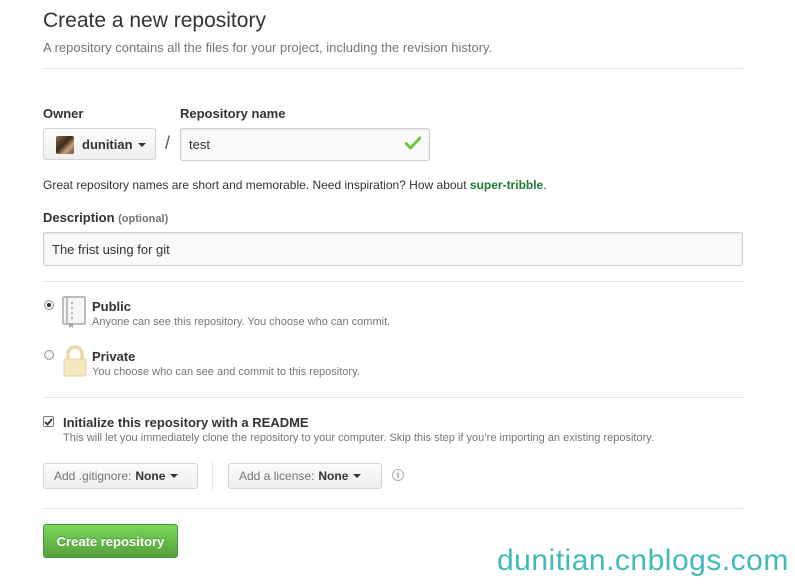 The height and width of the screenshot is (588, 795). Describe the element at coordinates (75, 315) in the screenshot. I see `book-icon` at that location.